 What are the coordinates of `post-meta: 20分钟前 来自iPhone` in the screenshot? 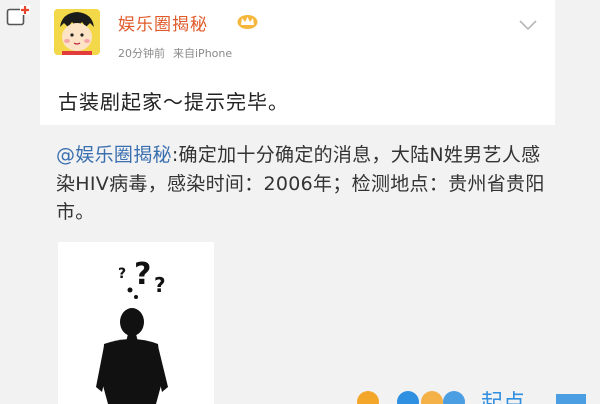 It's located at (179, 53).